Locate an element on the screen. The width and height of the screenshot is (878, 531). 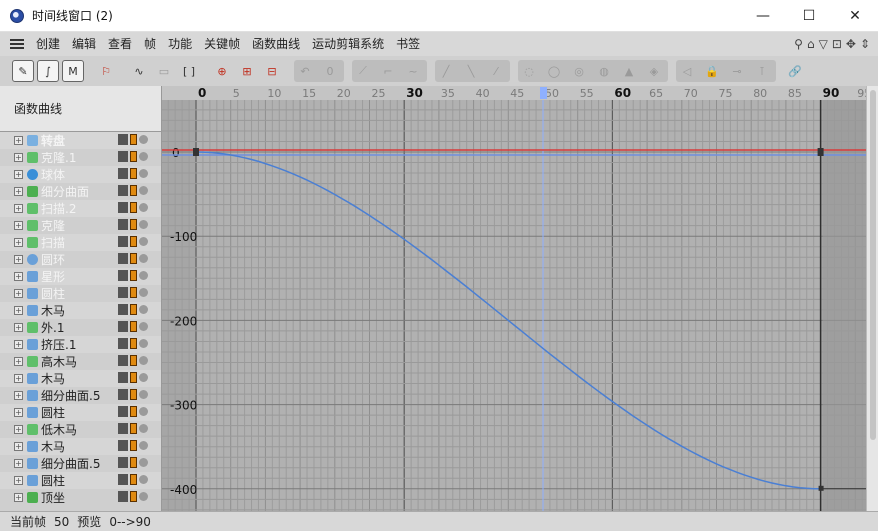
object-row: + 扫描 is located at coordinates (80, 242).